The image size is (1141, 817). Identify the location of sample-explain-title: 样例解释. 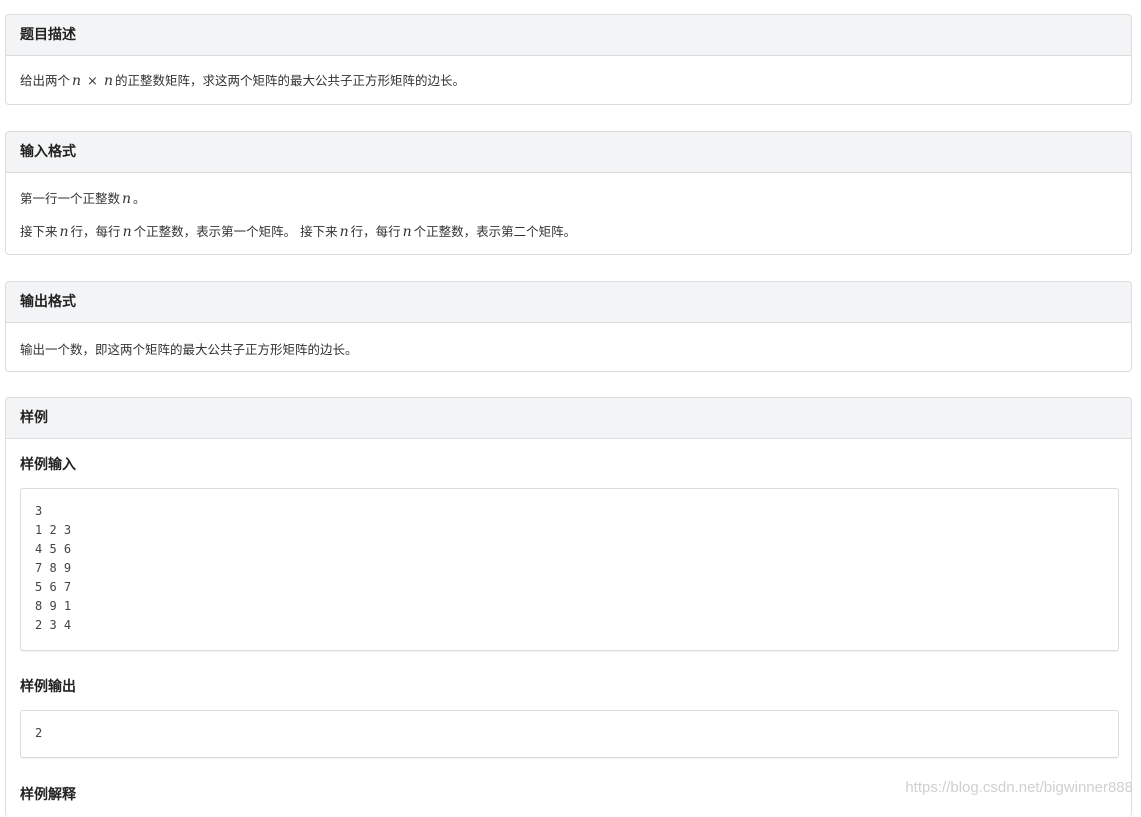
(48, 795).